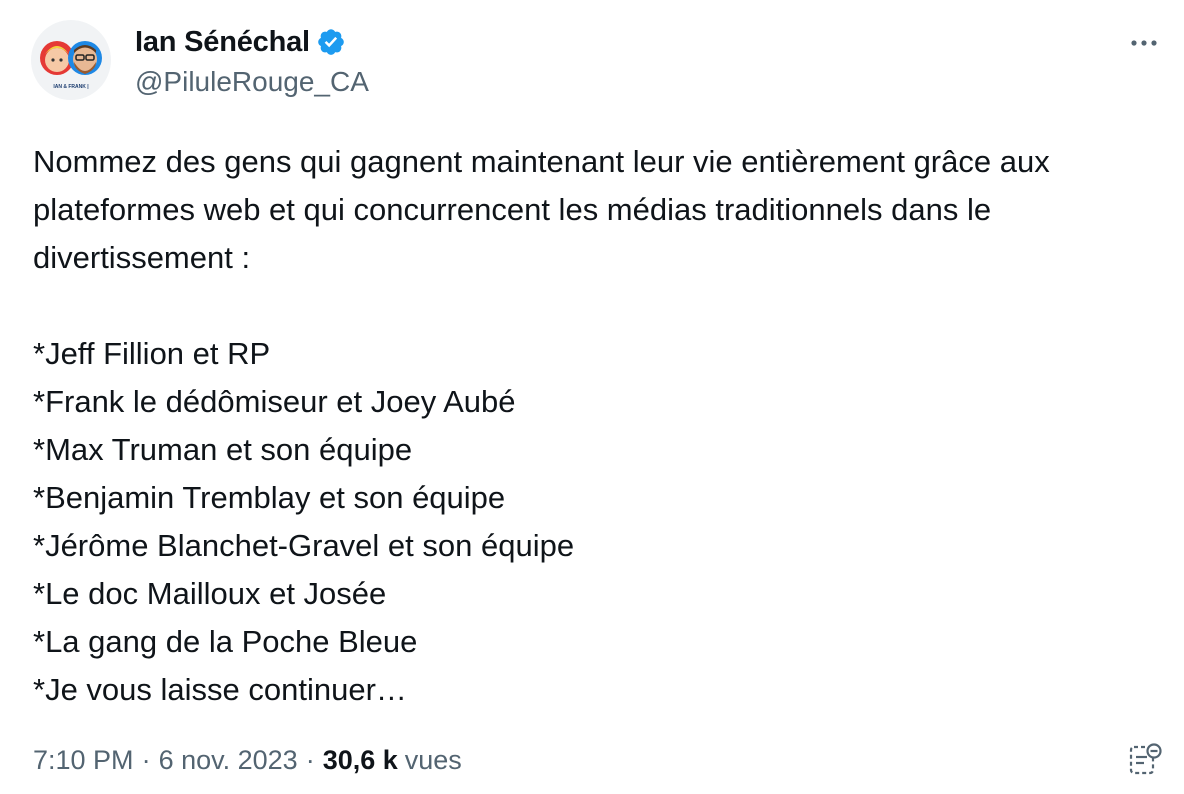 The height and width of the screenshot is (794, 1184). I want to click on author-avatar: IAN & FRANK |, so click(71, 60).